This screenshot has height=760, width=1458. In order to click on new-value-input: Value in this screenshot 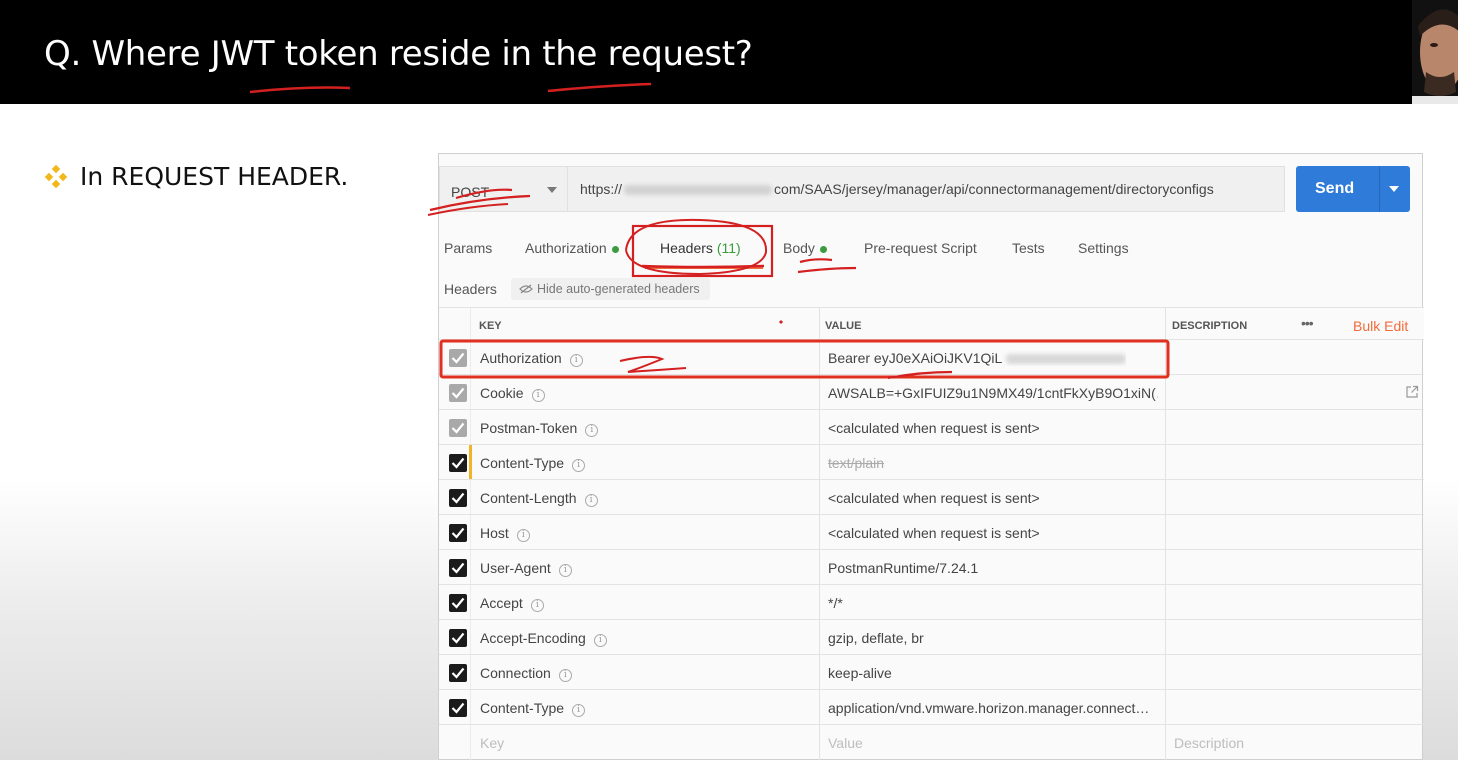, I will do `click(845, 743)`.